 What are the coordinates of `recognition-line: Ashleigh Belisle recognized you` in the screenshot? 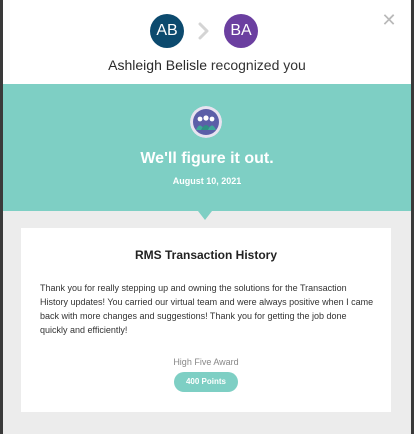 It's located at (207, 65).